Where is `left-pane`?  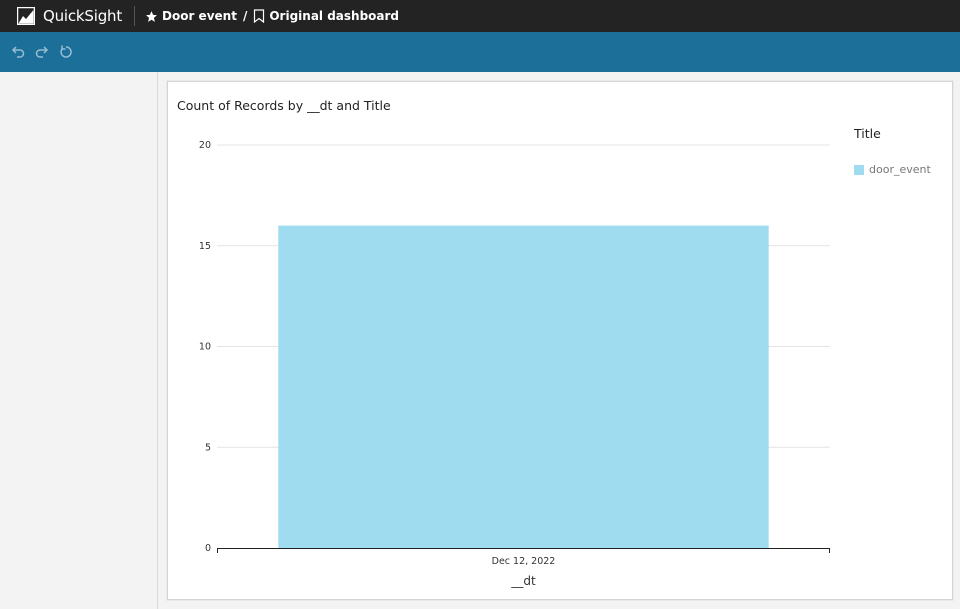
left-pane is located at coordinates (79, 340).